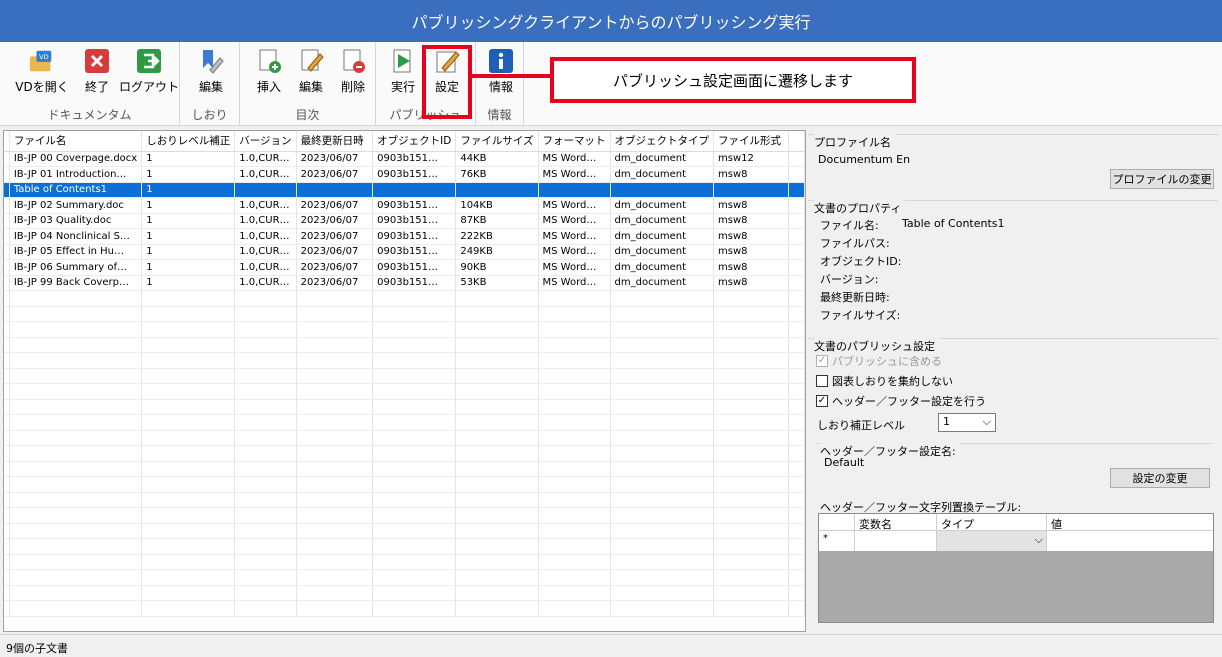  Describe the element at coordinates (751, 141) in the screenshot. I see `column-header: ファイル形式` at that location.